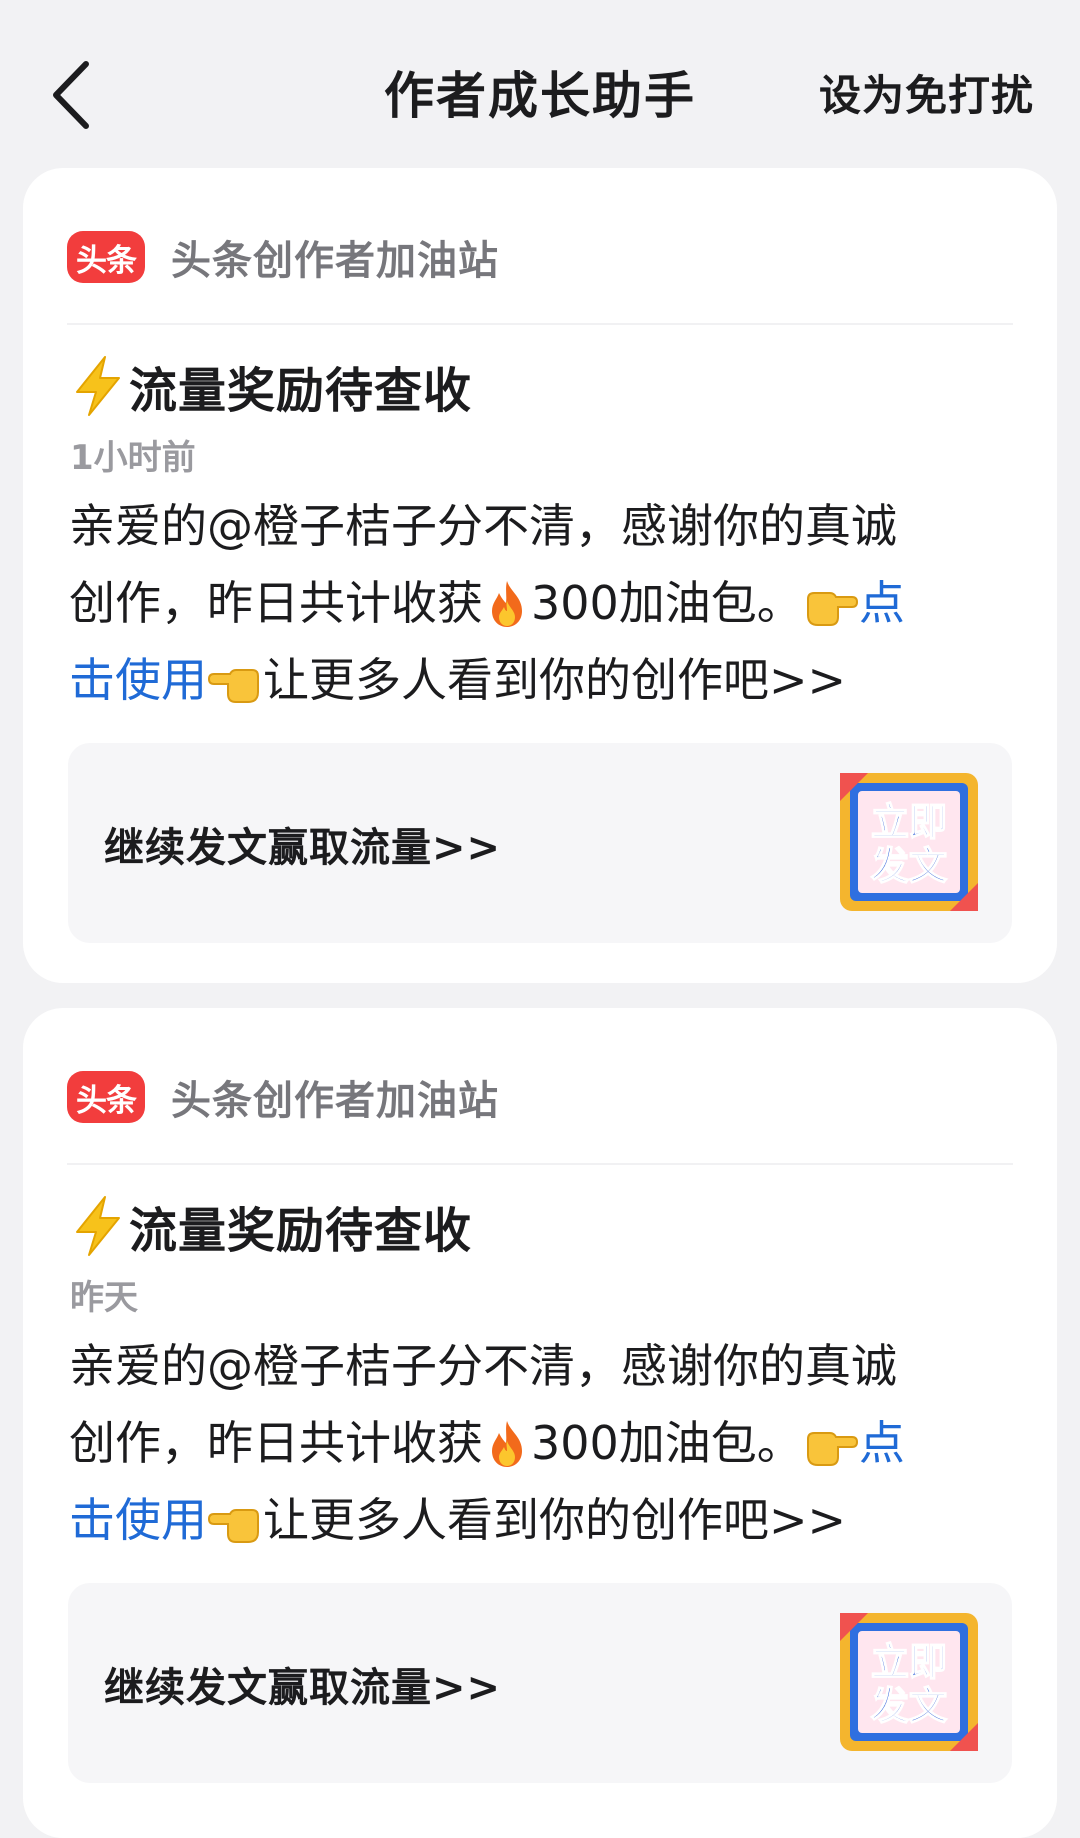 Image resolution: width=1080 pixels, height=1838 pixels. Describe the element at coordinates (540, 84) in the screenshot. I see `top-bar: 作者成长助手 设为免打扰` at that location.